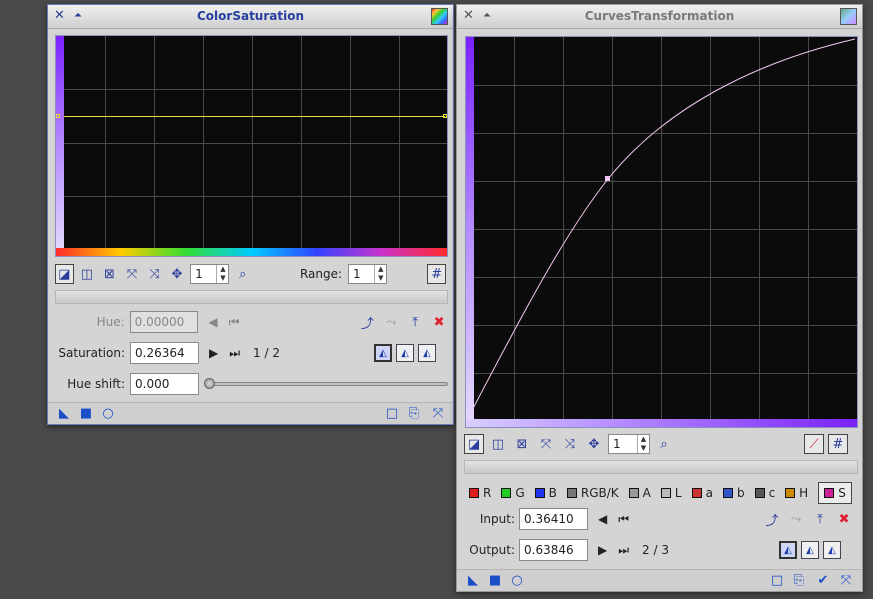  What do you see at coordinates (659, 550) in the screenshot?
I see `output-row: Output: 0.63846 ▶ ⏭ 2 / 3 ◭ ◭ ◭` at bounding box center [659, 550].